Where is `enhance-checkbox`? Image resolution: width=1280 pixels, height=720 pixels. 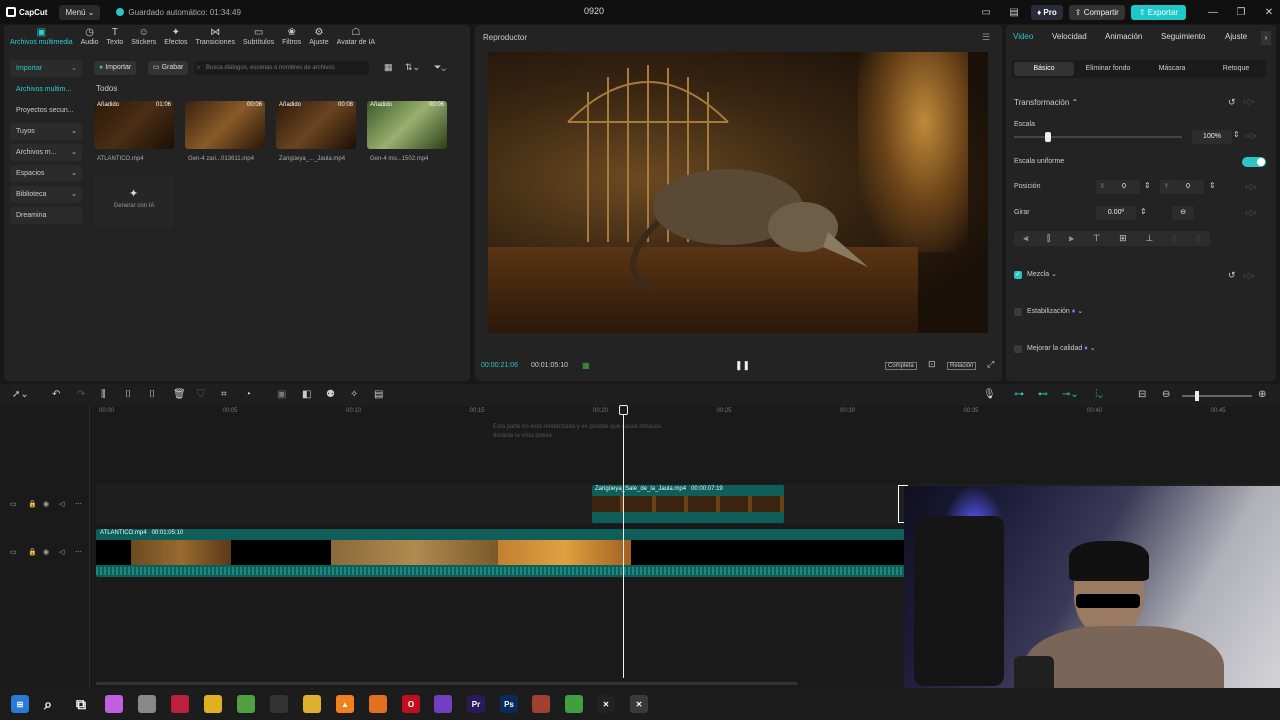
enhance-checkbox is located at coordinates (1018, 349).